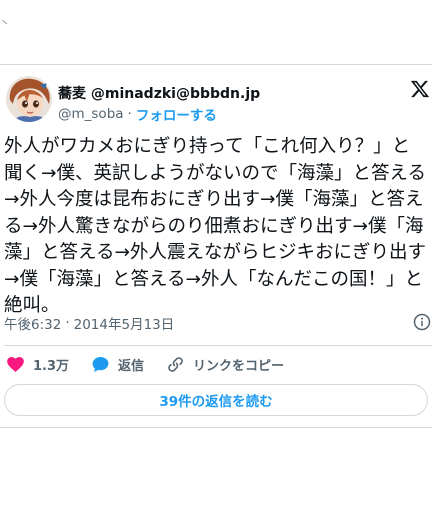  I want to click on reply-button: 返信, so click(117, 364).